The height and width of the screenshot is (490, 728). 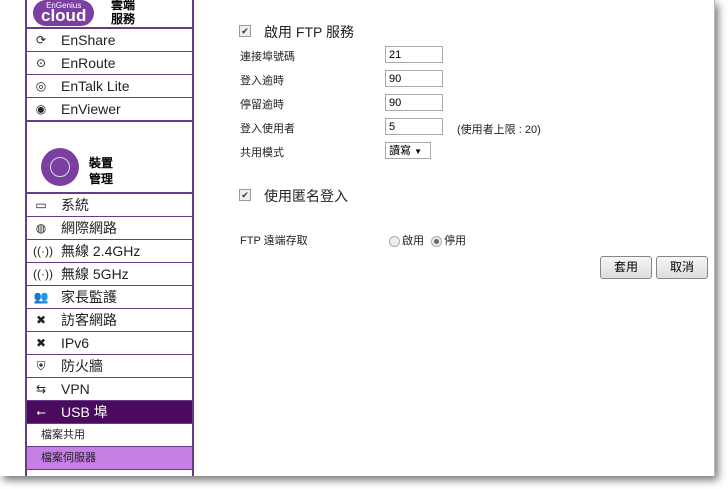 What do you see at coordinates (91, 109) in the screenshot?
I see `label: EnViewer` at bounding box center [91, 109].